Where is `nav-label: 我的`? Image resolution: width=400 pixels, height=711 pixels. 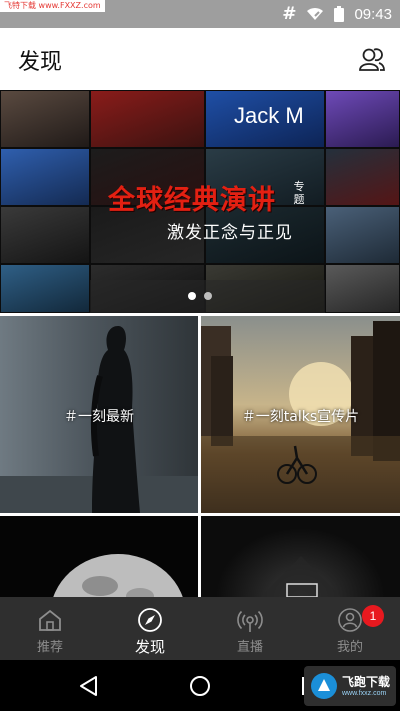
nav-label: 我的 is located at coordinates (349, 647).